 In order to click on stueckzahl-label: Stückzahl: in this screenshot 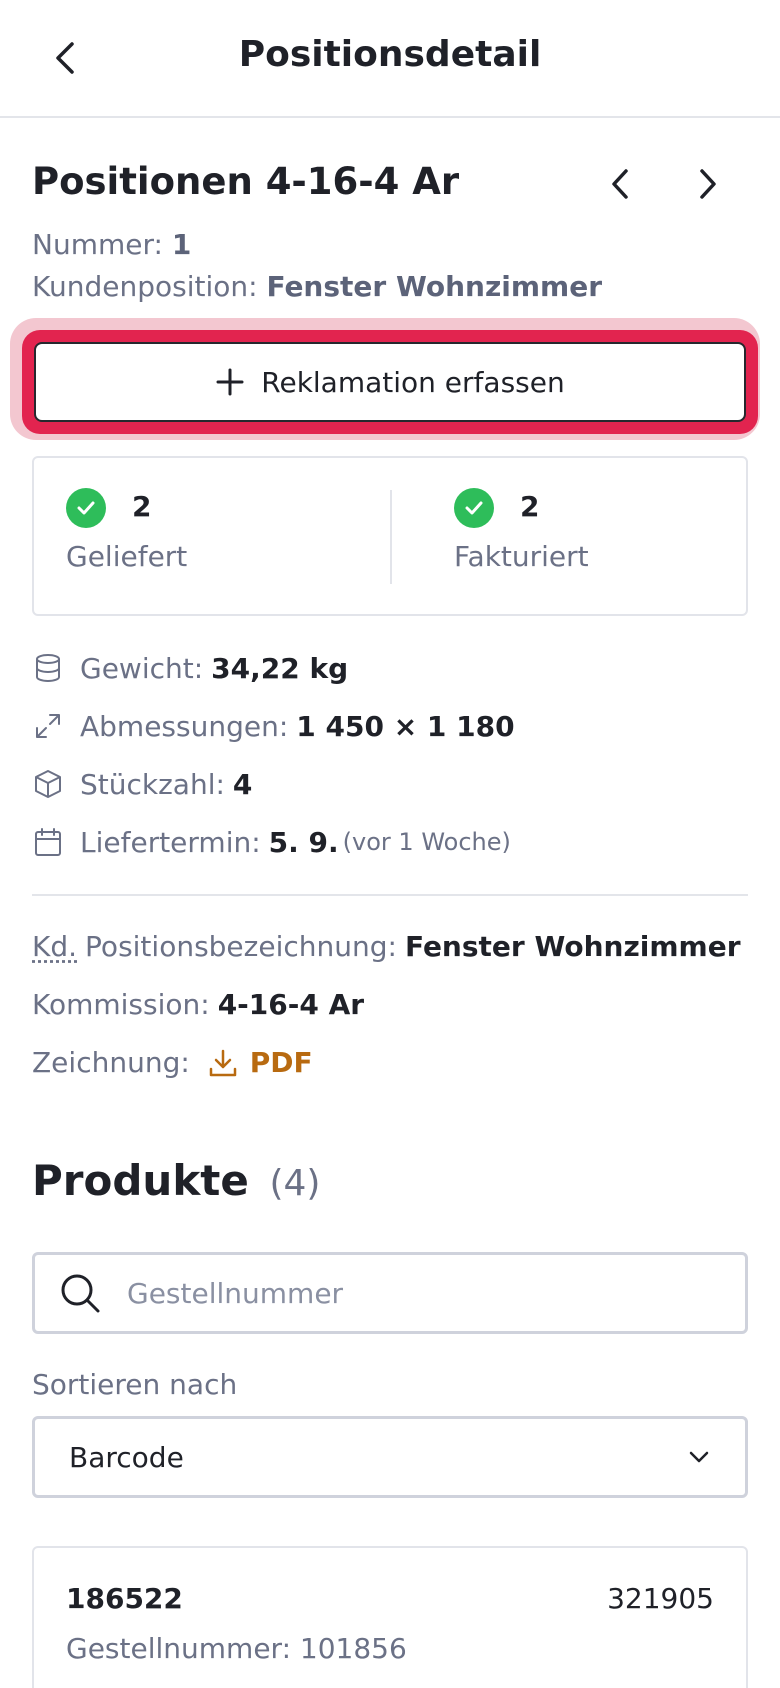, I will do `click(152, 784)`.